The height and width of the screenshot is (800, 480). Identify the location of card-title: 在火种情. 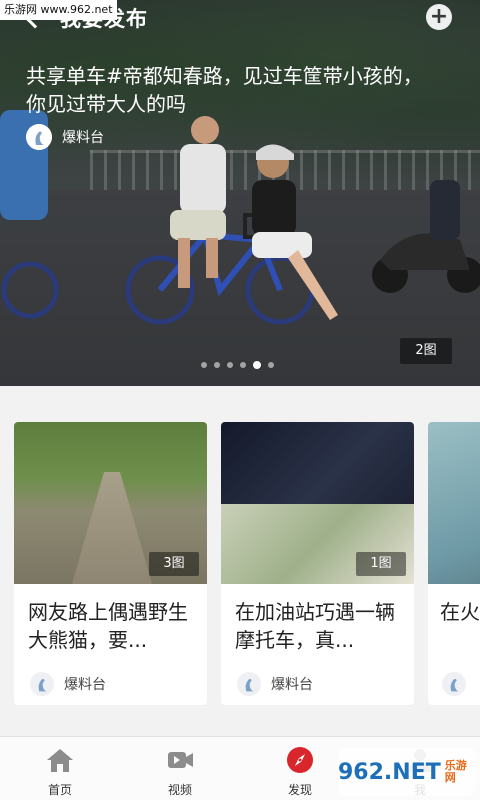
(460, 612).